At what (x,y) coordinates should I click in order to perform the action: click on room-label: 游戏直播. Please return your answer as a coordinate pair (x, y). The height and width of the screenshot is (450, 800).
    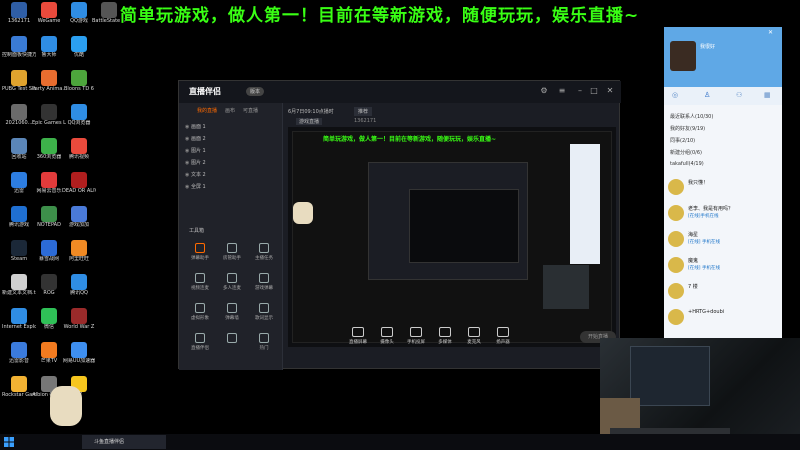
    Looking at the image, I should click on (309, 121).